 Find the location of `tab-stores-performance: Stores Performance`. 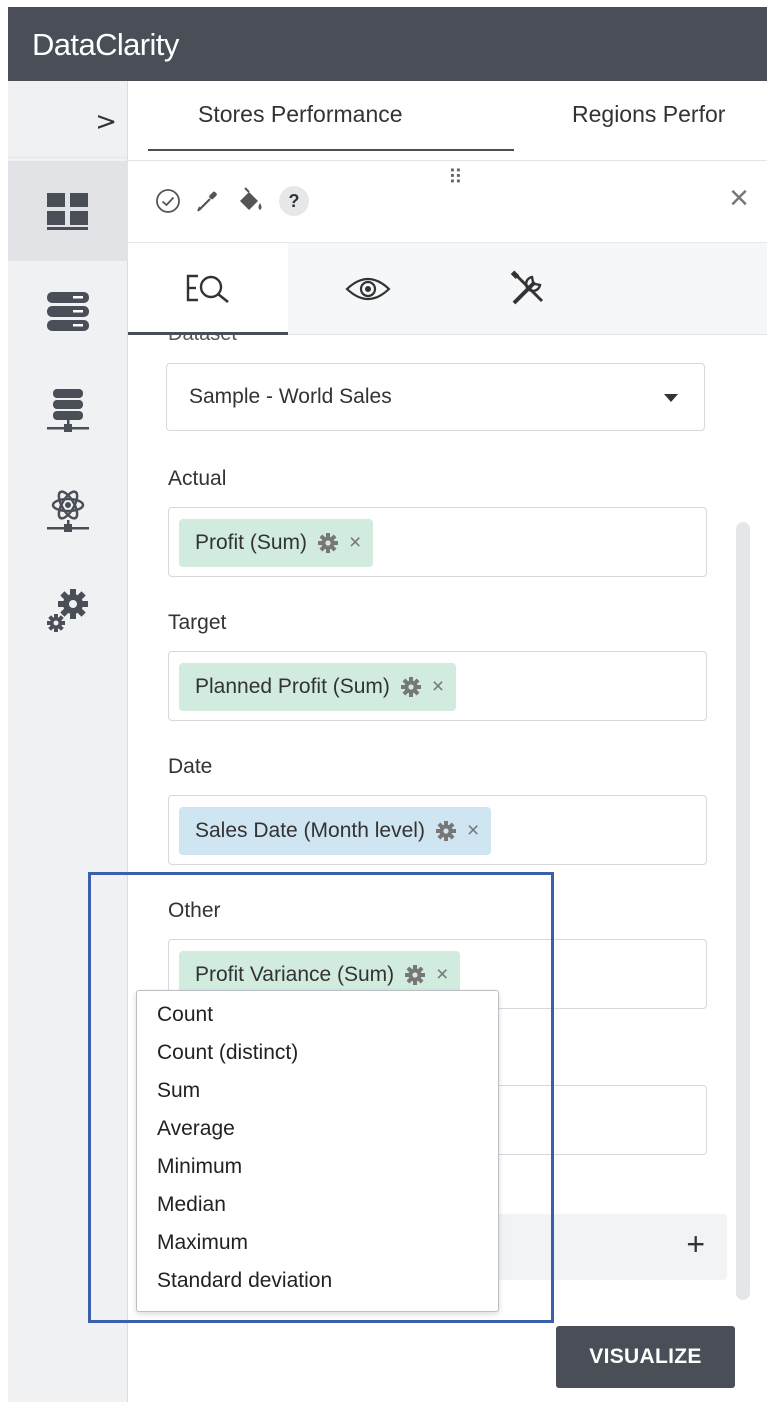

tab-stores-performance: Stores Performance is located at coordinates (300, 114).